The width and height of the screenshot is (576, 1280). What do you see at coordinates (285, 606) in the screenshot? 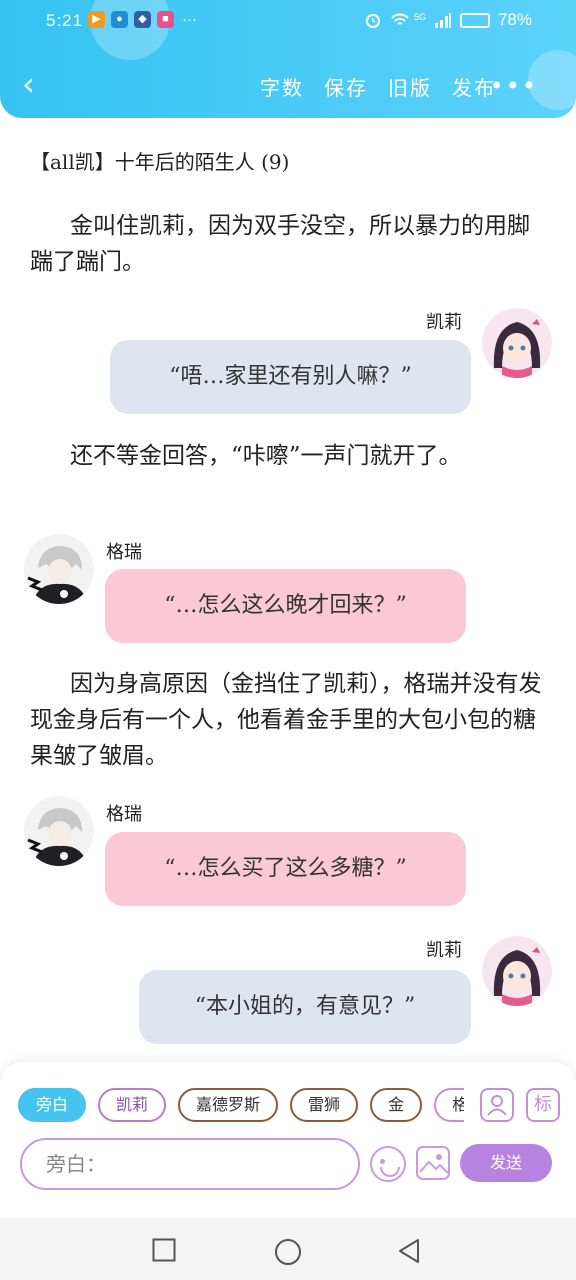
I see `dialogue-bubble-gerui: “…怎么这么晚才回来？”` at bounding box center [285, 606].